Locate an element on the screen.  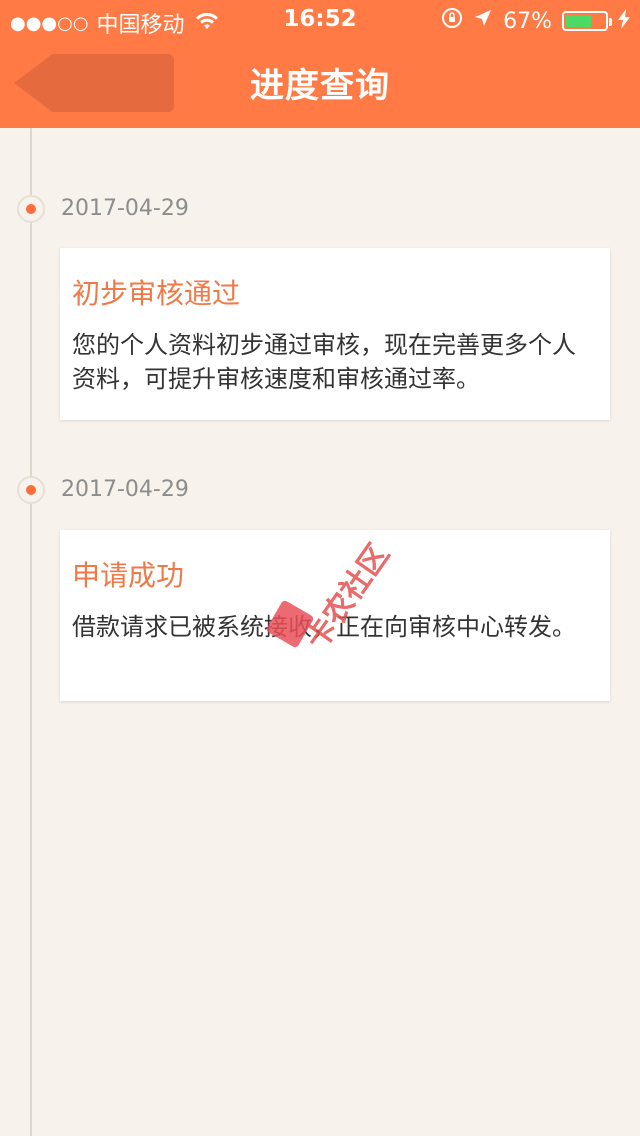
battery-percent: 67% is located at coordinates (527, 21).